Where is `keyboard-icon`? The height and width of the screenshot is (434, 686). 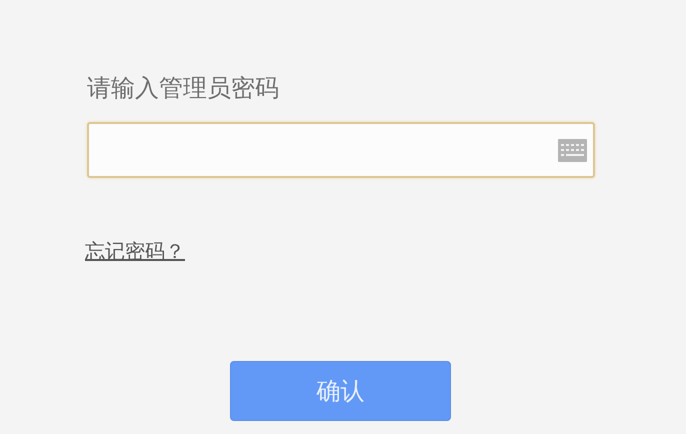
keyboard-icon is located at coordinates (572, 150).